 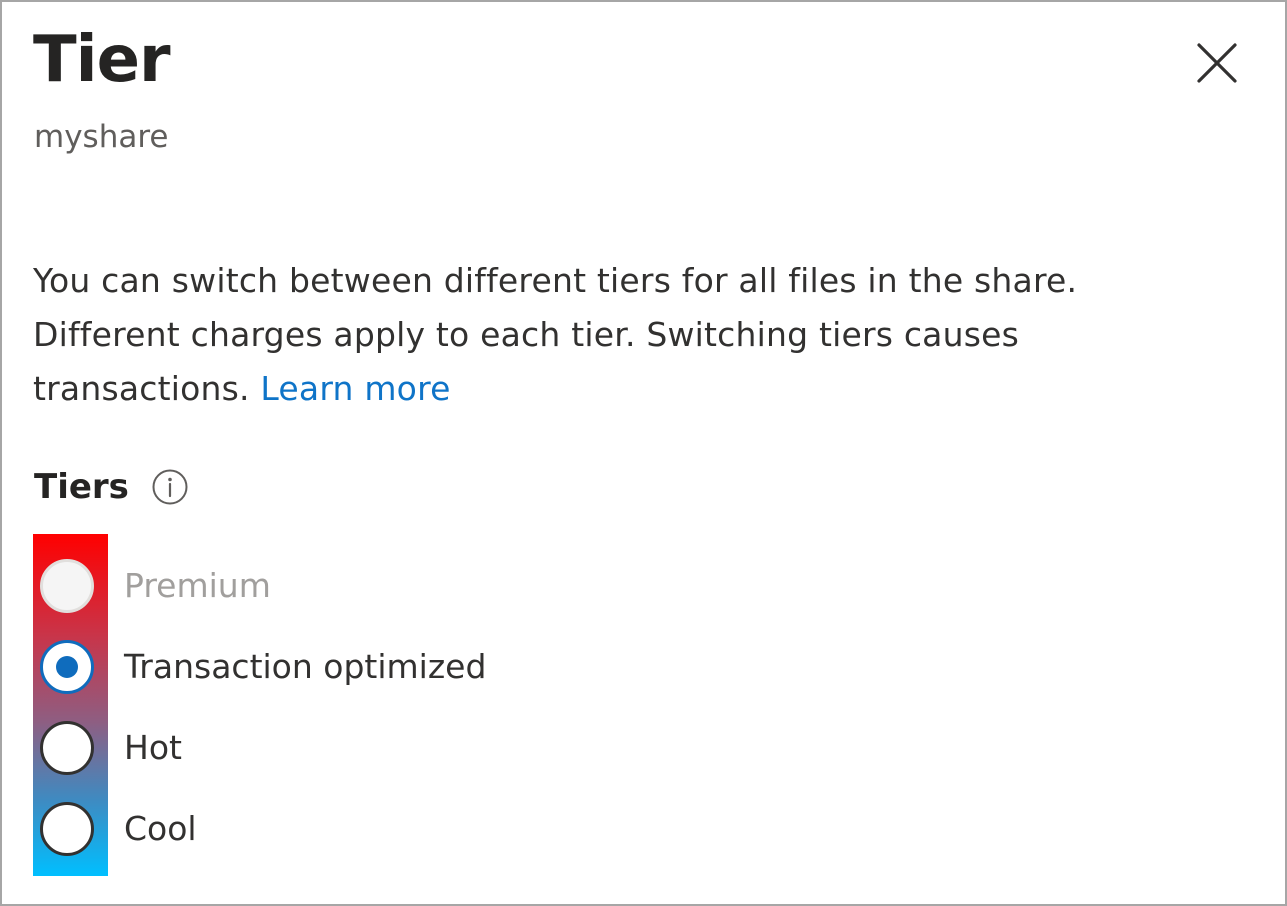 I want to click on tier-option-premium: Premium, so click(x=155, y=586).